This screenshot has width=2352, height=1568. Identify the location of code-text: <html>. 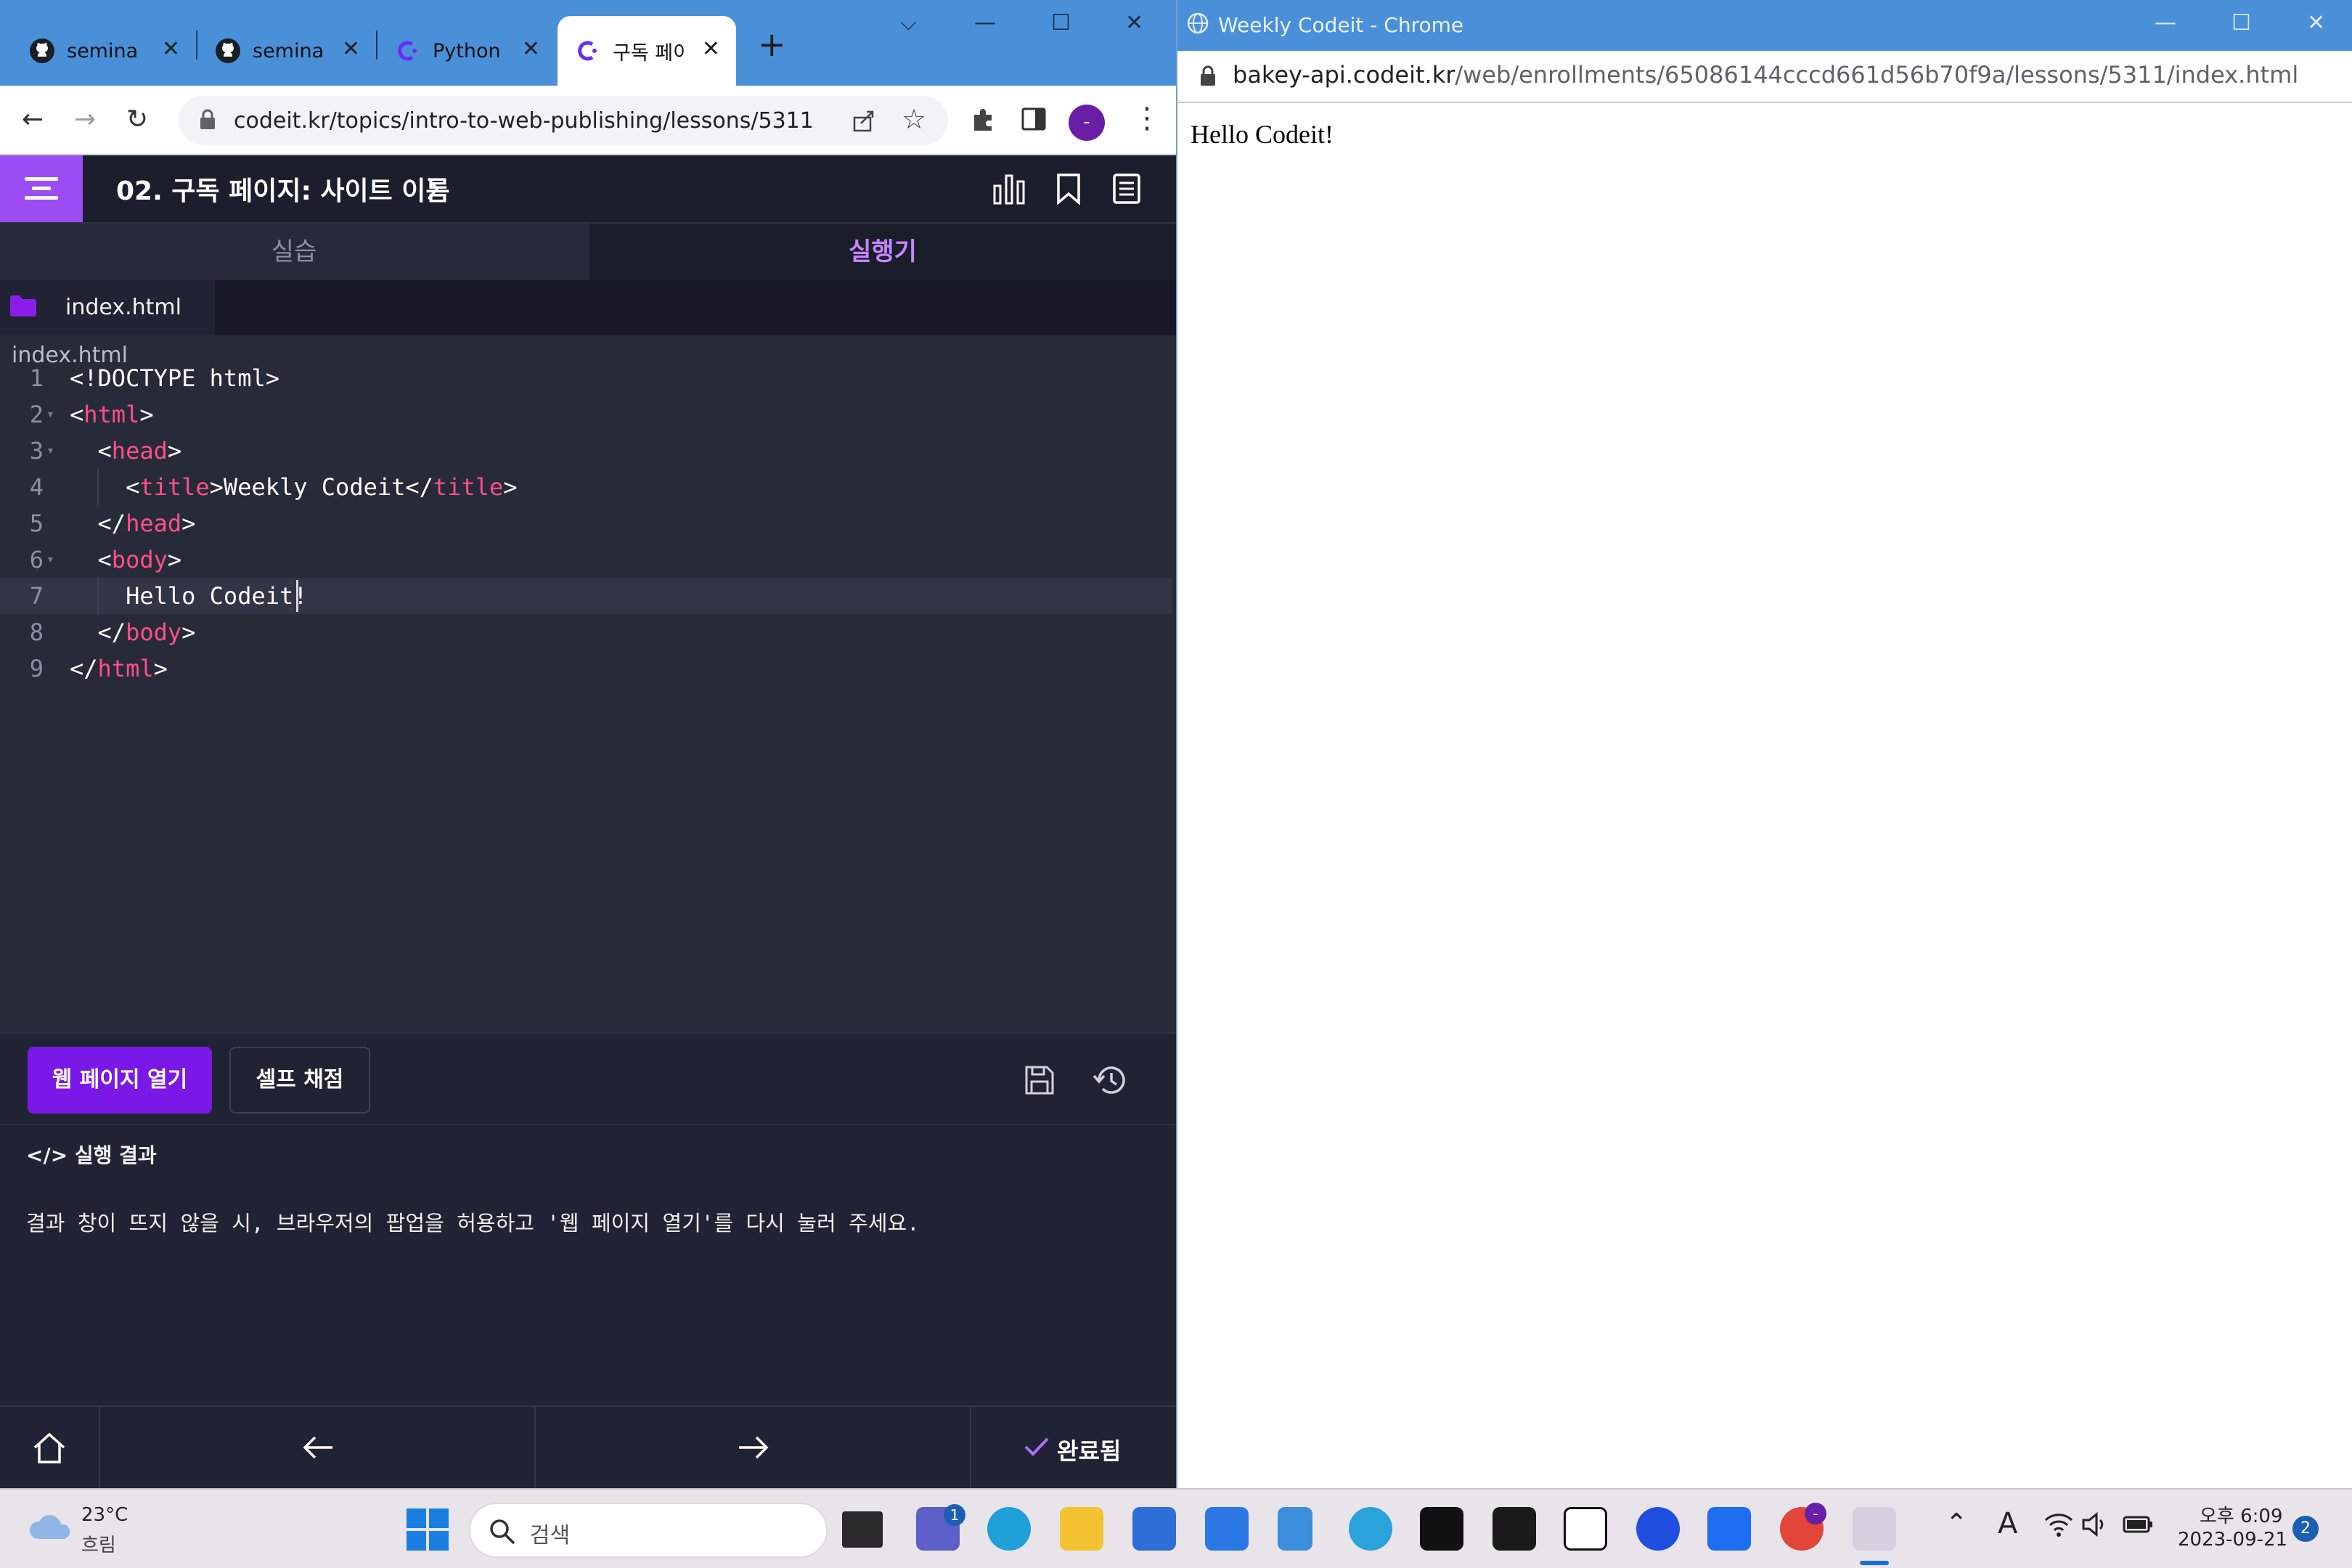
(112, 415).